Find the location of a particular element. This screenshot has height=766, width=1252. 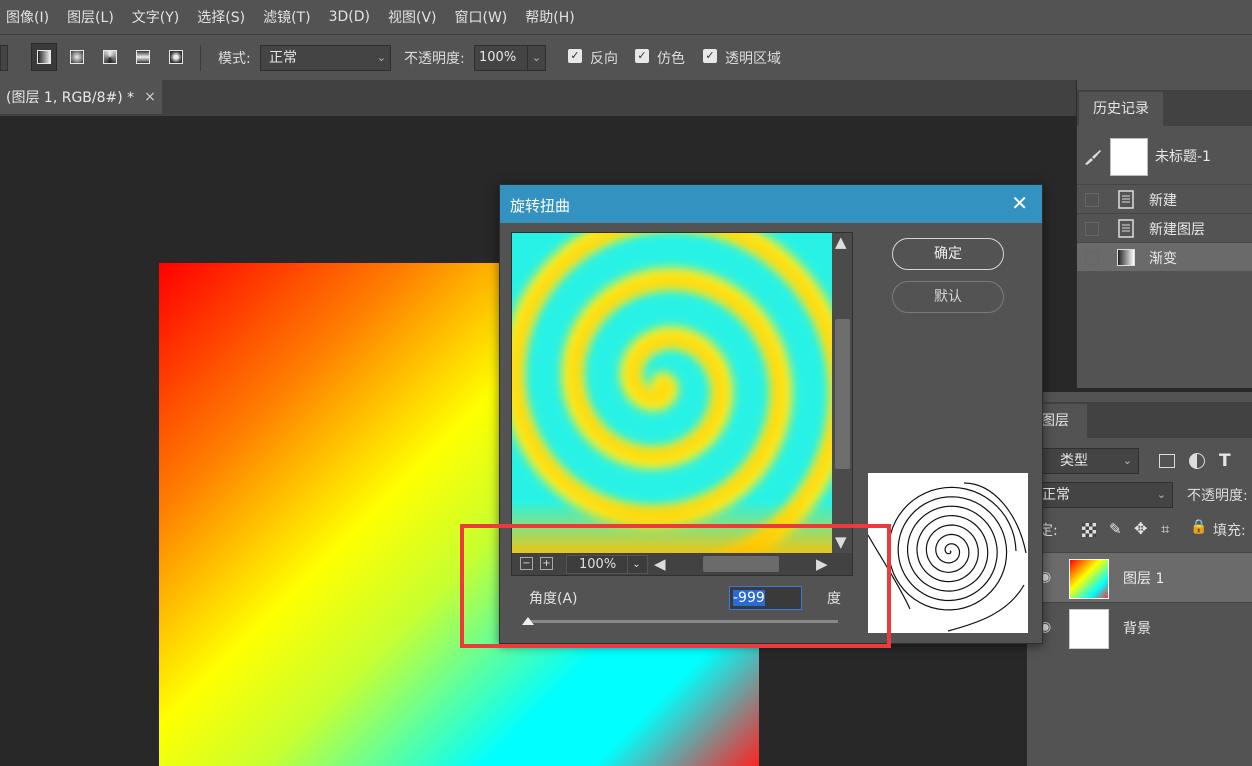

preset-picker-edge is located at coordinates (4, 58).